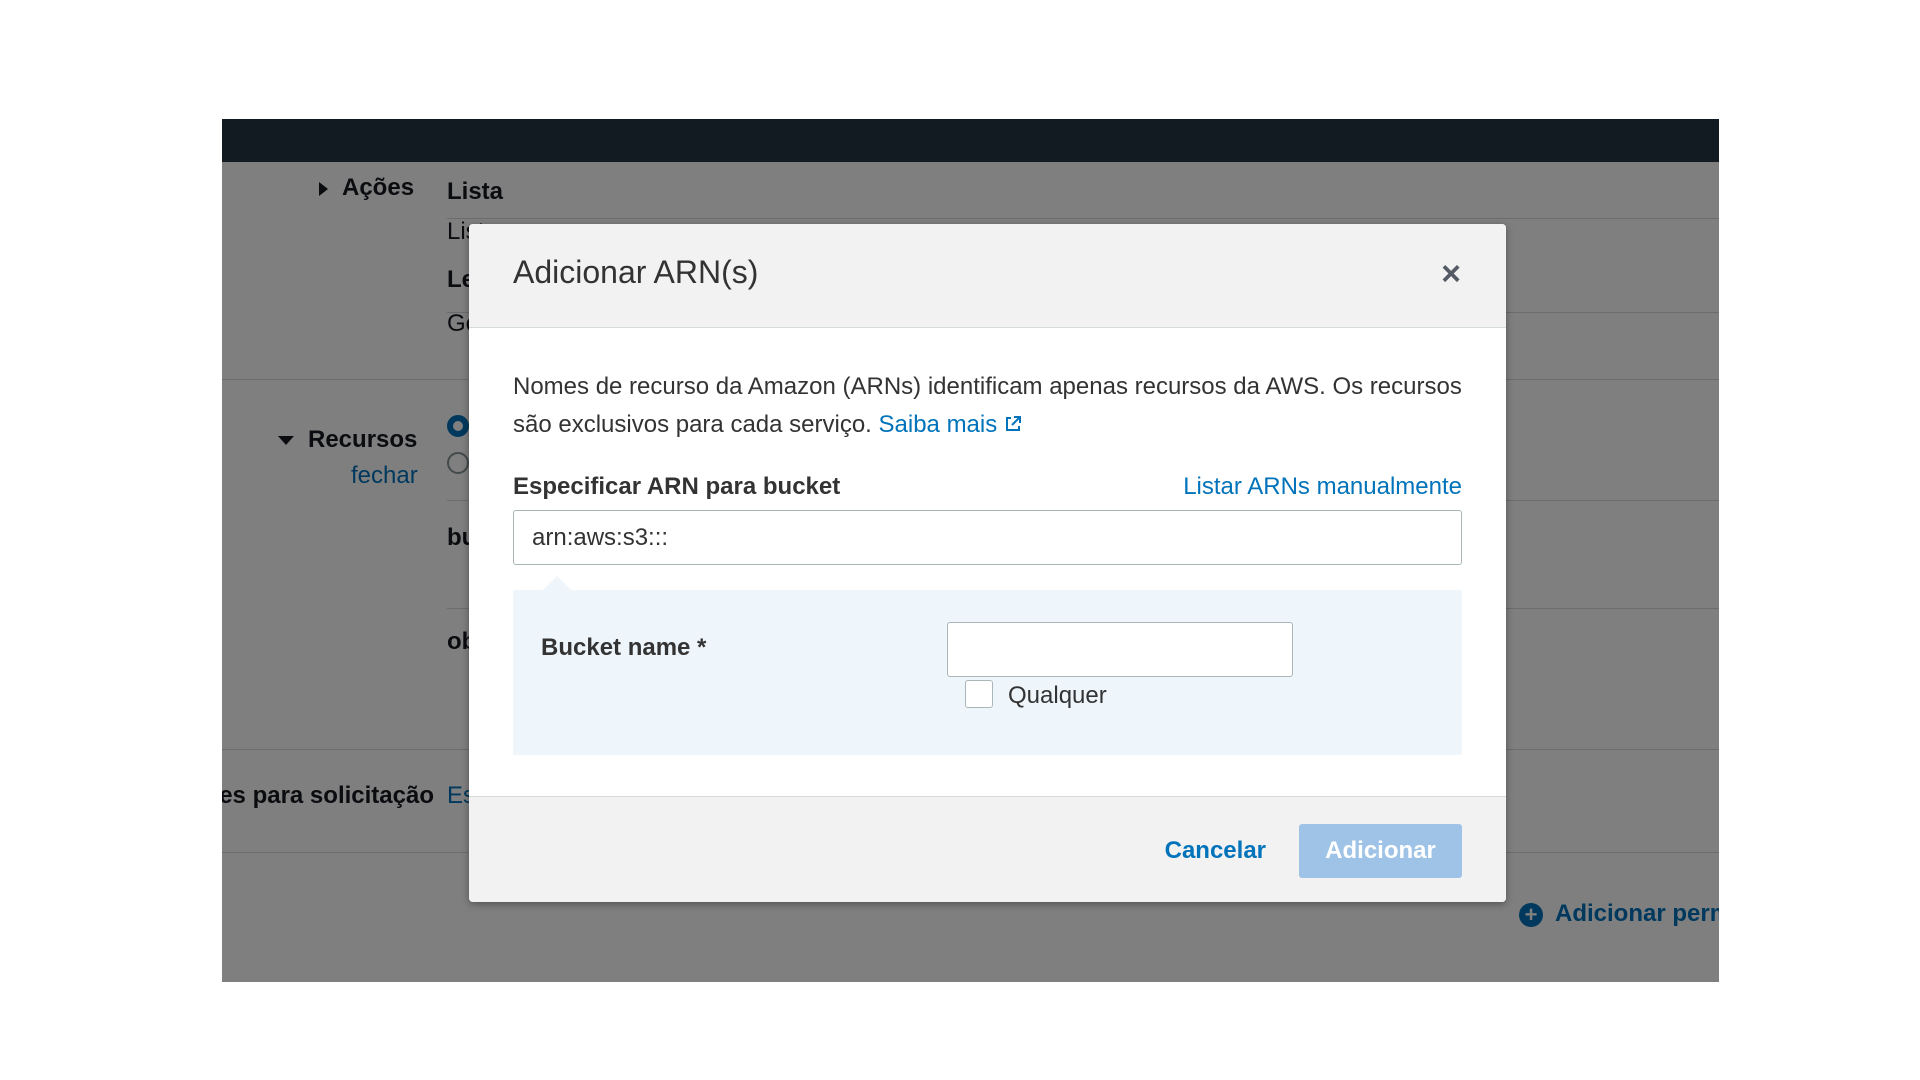 This screenshot has height=1080, width=1920. Describe the element at coordinates (987, 849) in the screenshot. I see `modal-footer: Cancelar Adicionar` at that location.